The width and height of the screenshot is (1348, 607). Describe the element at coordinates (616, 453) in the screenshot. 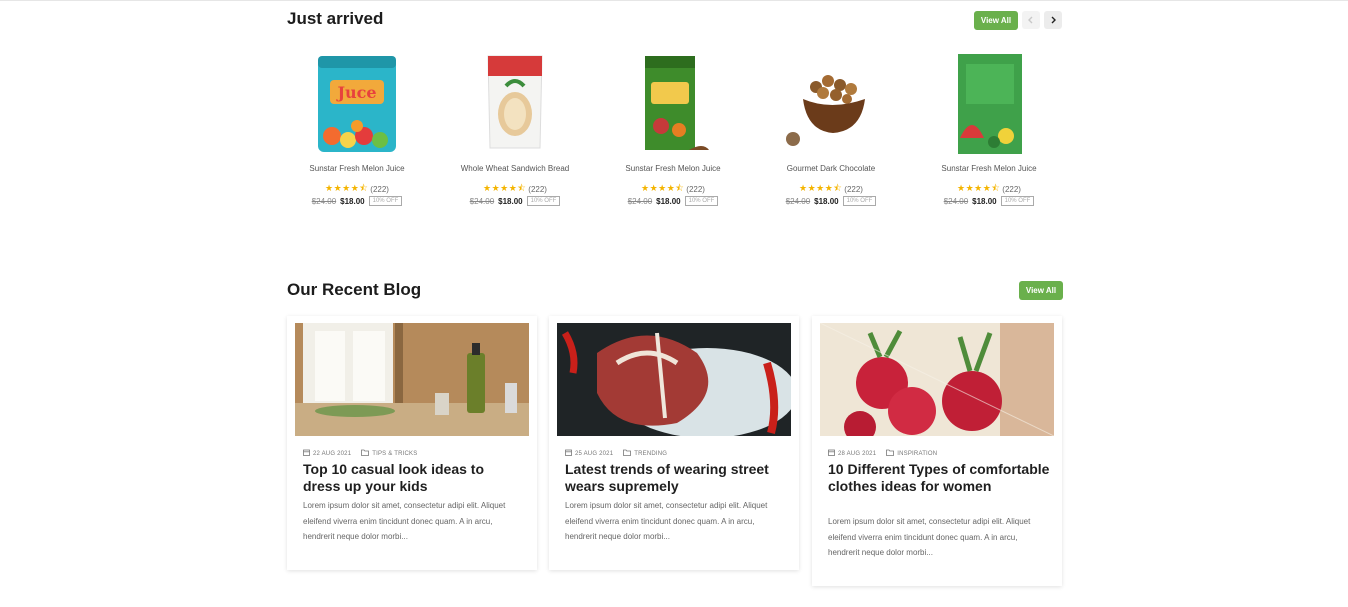

I see `blog-meta: 25 AUG 2021 TRENDING` at that location.